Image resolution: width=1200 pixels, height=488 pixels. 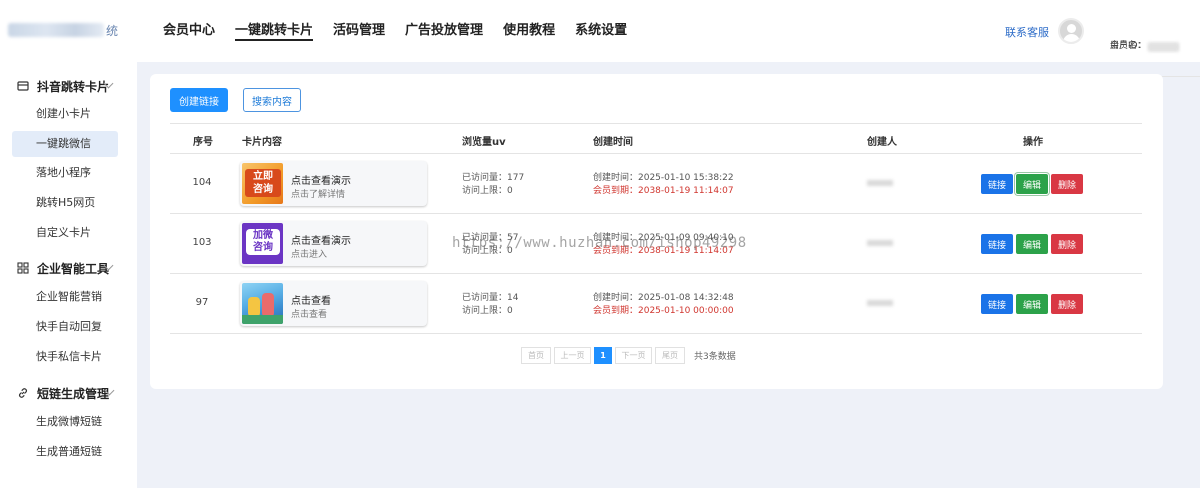 What do you see at coordinates (309, 315) in the screenshot?
I see `card-subtitle: 点击查看` at bounding box center [309, 315].